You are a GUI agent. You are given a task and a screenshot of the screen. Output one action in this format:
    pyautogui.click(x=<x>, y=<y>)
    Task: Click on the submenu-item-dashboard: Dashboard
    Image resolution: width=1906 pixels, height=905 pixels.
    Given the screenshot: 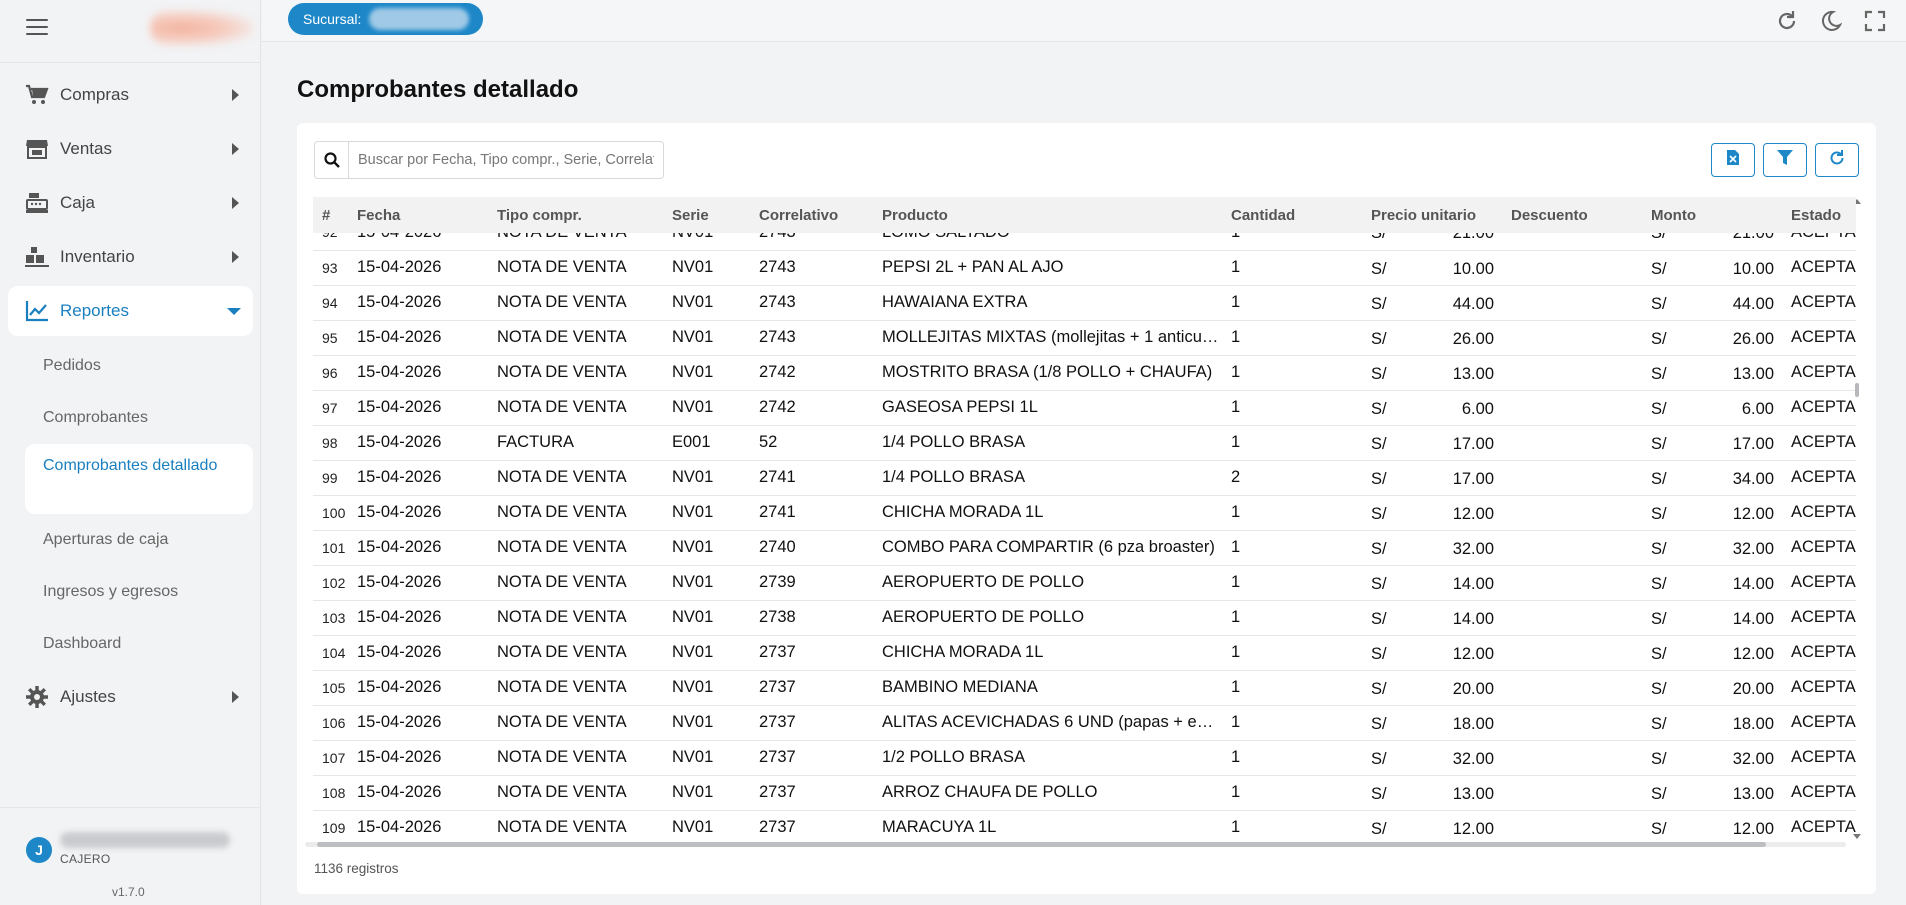 What is the action you would take?
    pyautogui.click(x=130, y=644)
    